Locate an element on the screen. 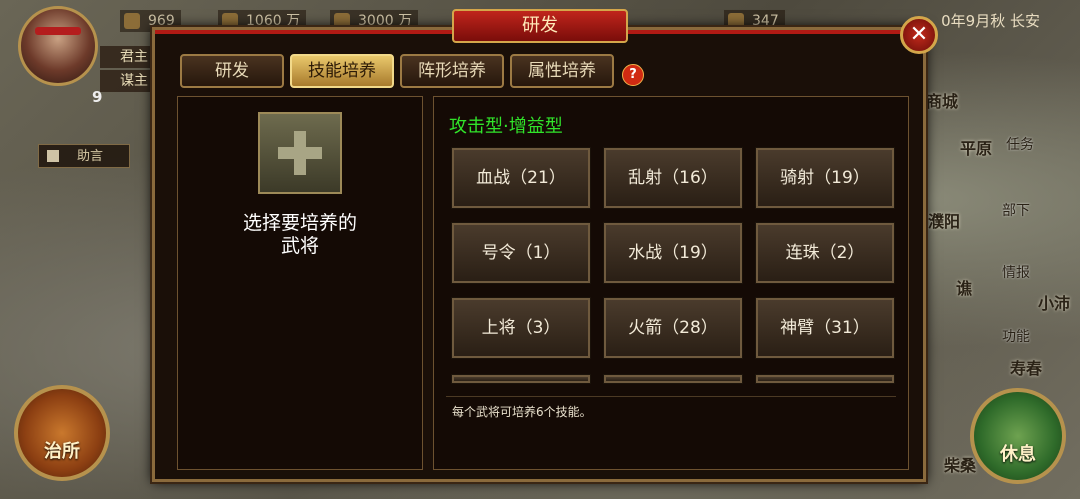 This screenshot has width=1080, height=499. skill-button: 连珠（2） is located at coordinates (825, 253).